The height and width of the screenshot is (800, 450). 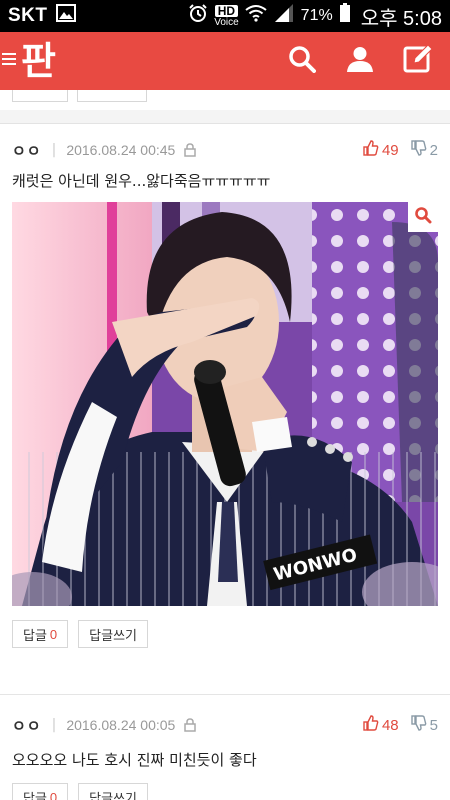 What do you see at coordinates (225, 117) in the screenshot?
I see `section-divider` at bounding box center [225, 117].